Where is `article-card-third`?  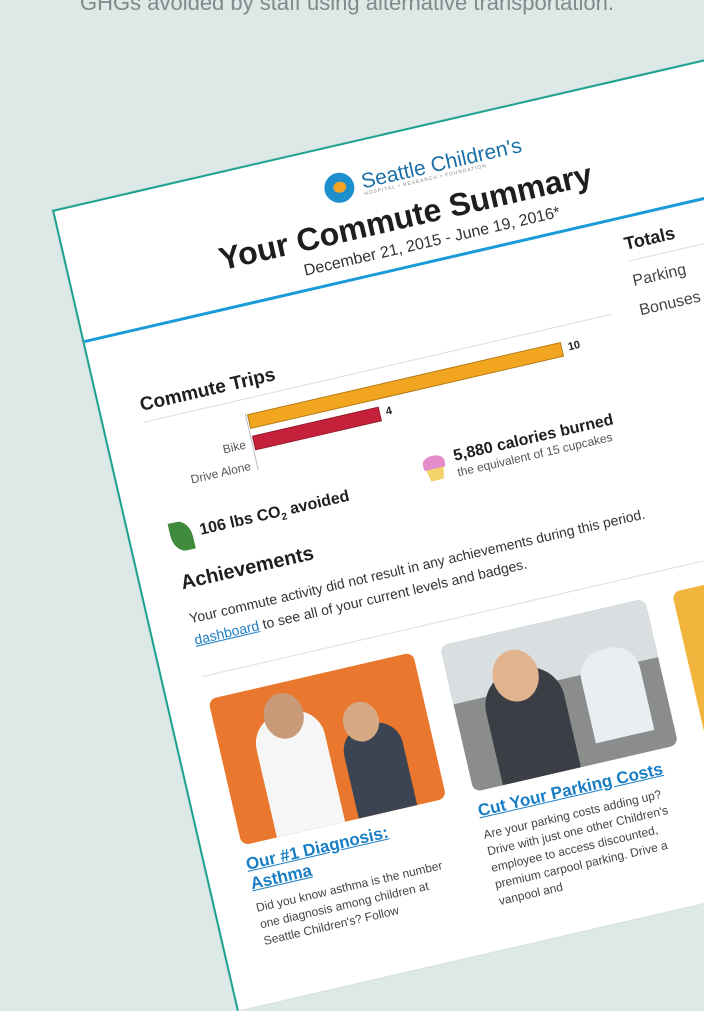
article-card-third is located at coordinates (687, 642).